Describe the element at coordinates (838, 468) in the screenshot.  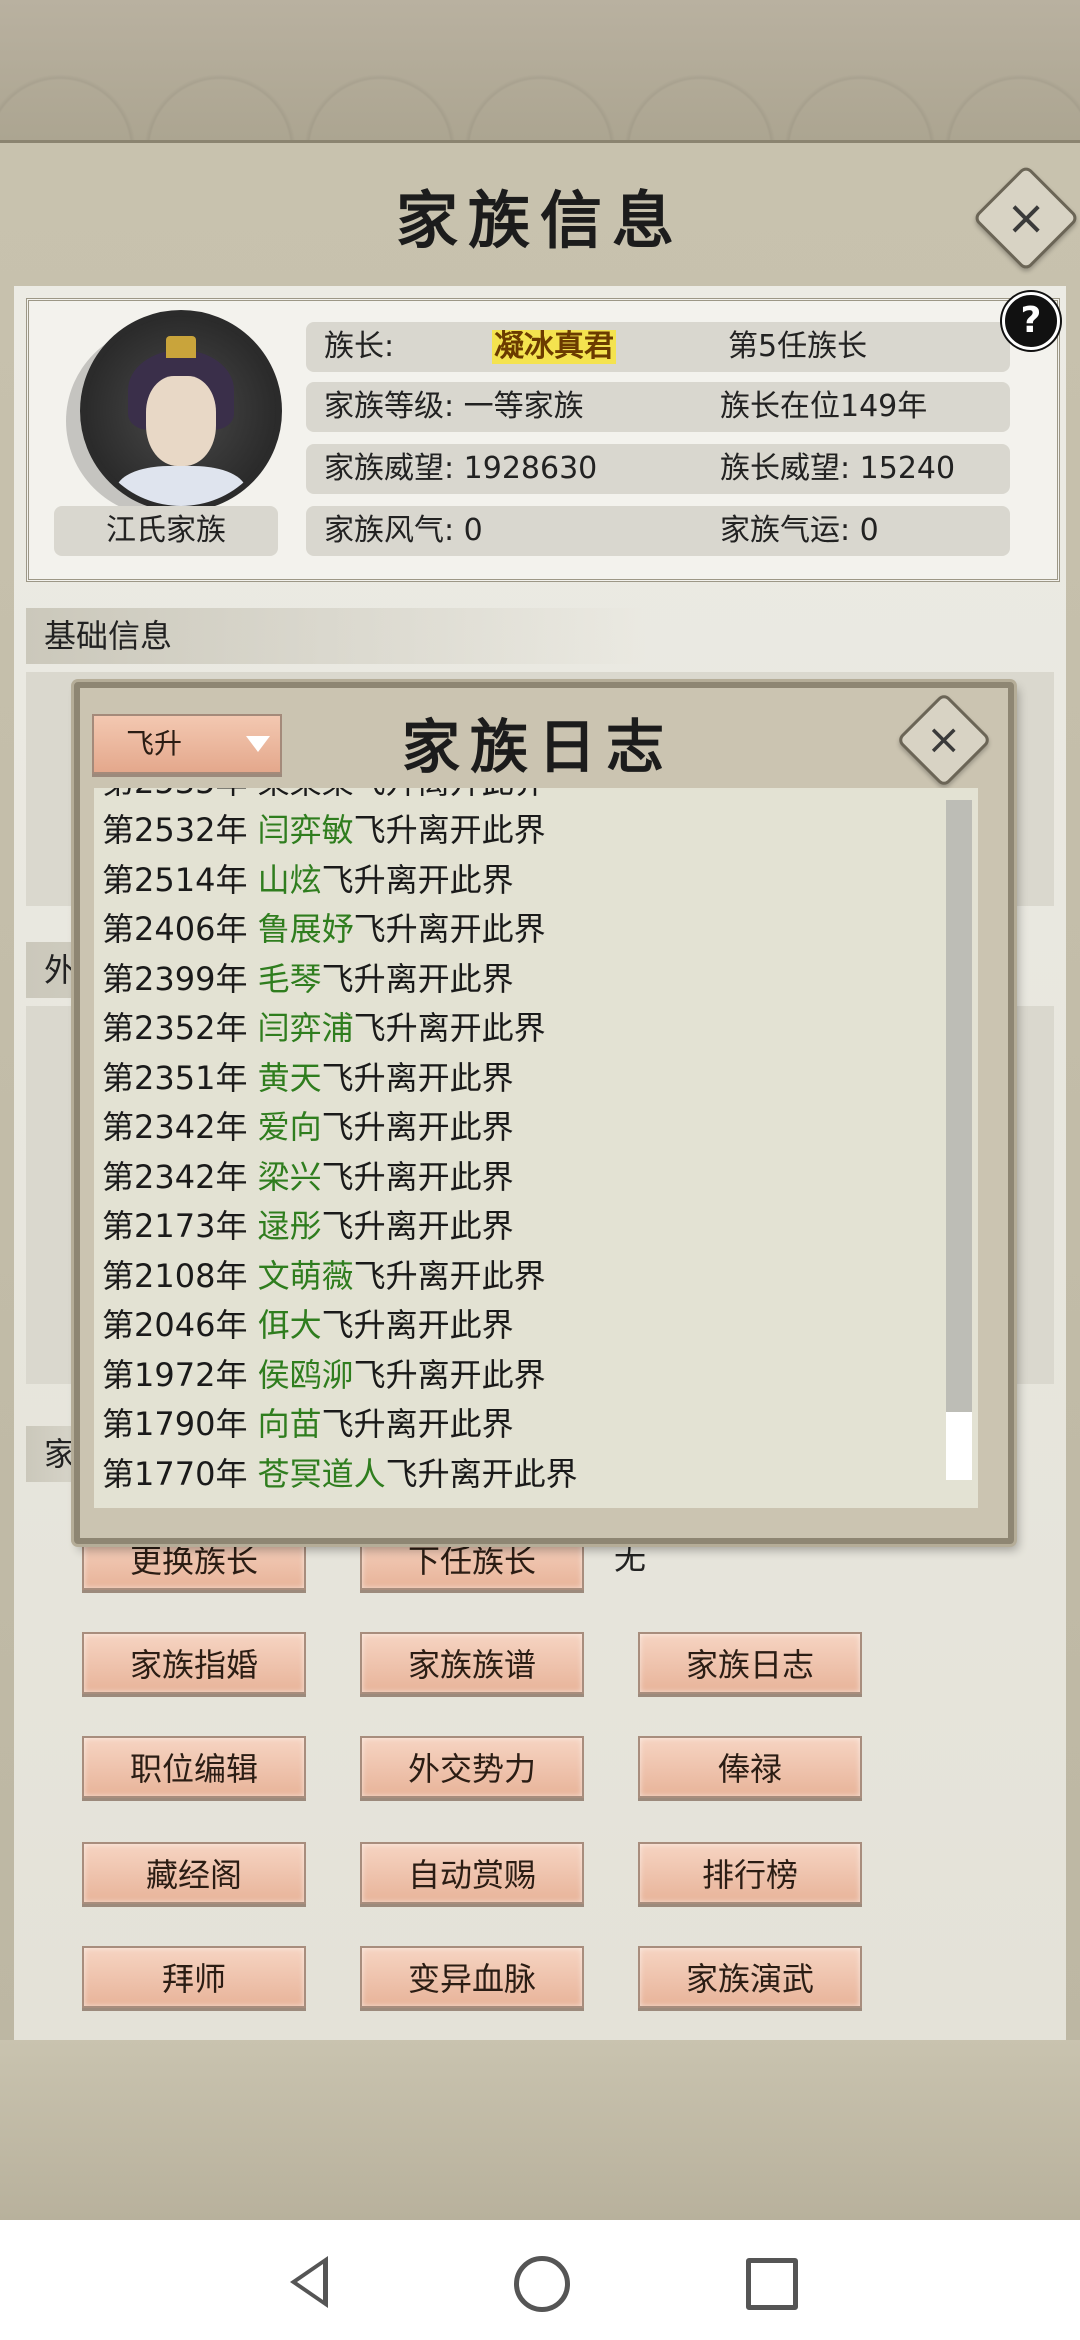
I see `leader-prestige: 族长威望: 15240` at that location.